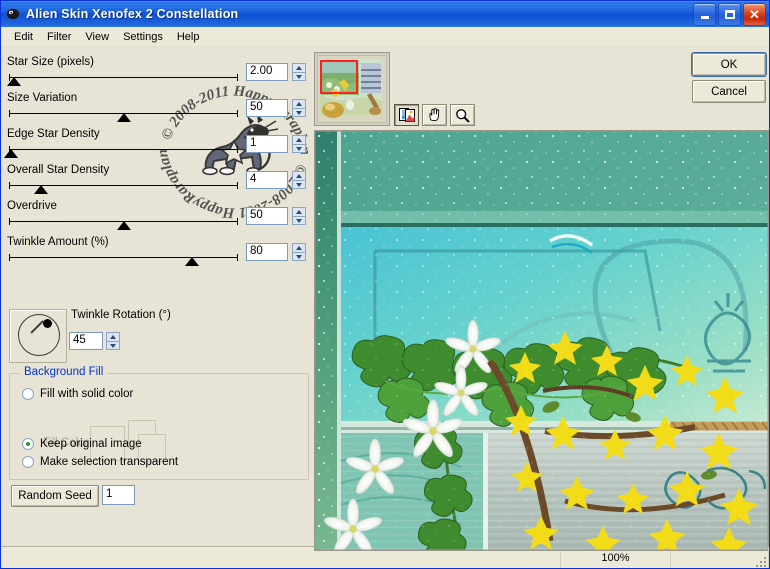 The width and height of the screenshot is (770, 569). What do you see at coordinates (267, 144) in the screenshot?
I see `slider-value-input-edge-star-density: 1` at bounding box center [267, 144].